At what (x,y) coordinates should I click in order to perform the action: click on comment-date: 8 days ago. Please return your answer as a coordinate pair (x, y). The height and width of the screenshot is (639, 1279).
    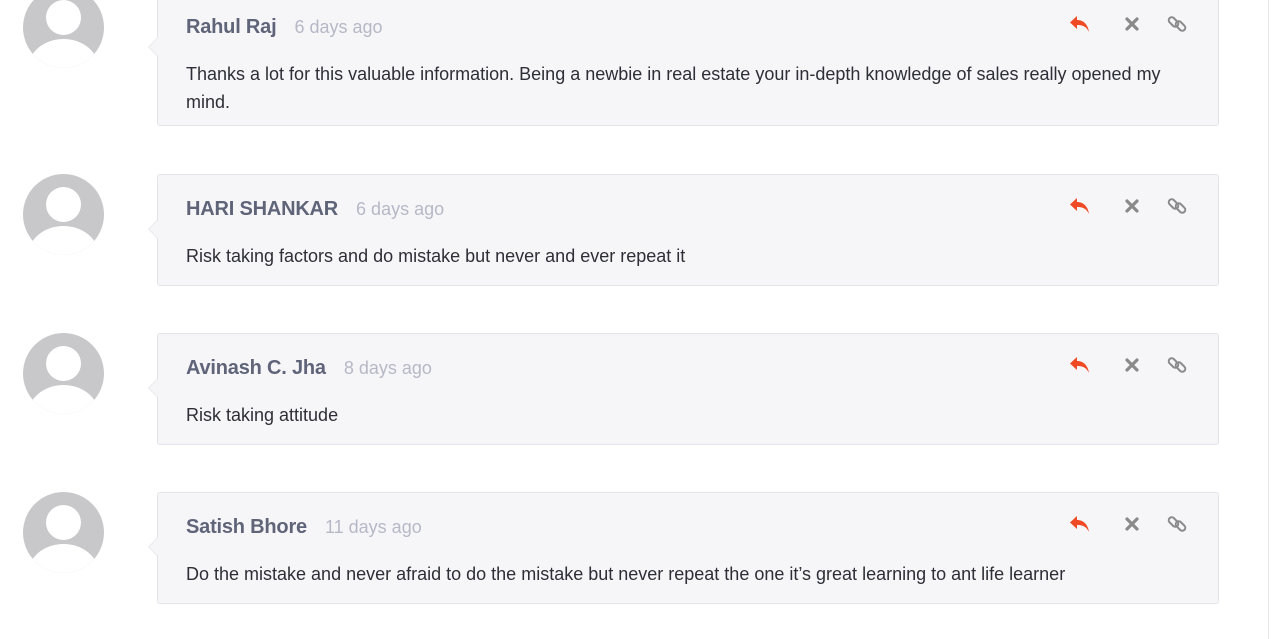
    Looking at the image, I should click on (388, 368).